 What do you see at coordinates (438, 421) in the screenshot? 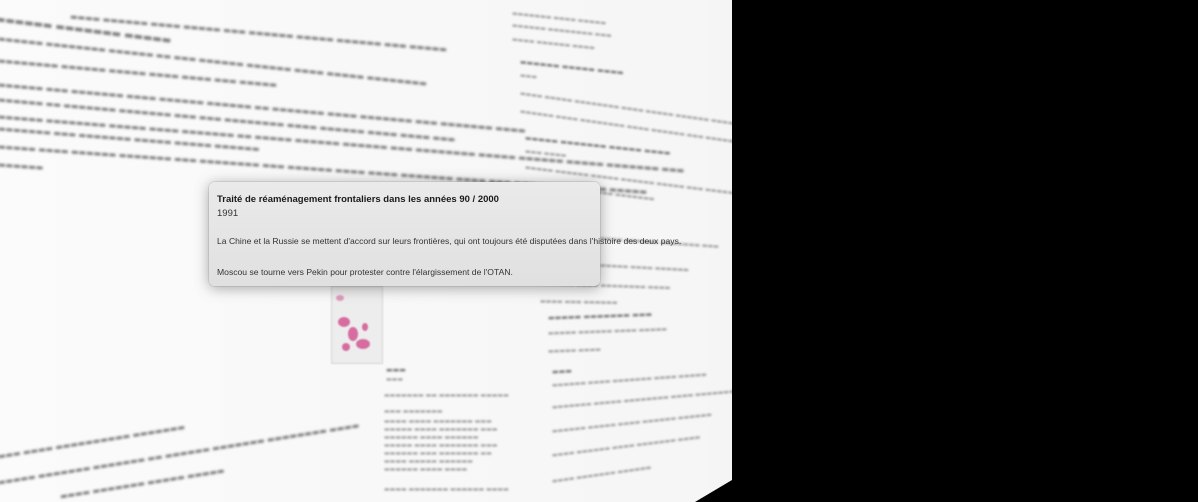
I see `blurred-list-line: ▬▬▬▬ ▬▬▬▬ ▬▬▬▬▬▬▬ ▬▬▬` at bounding box center [438, 421].